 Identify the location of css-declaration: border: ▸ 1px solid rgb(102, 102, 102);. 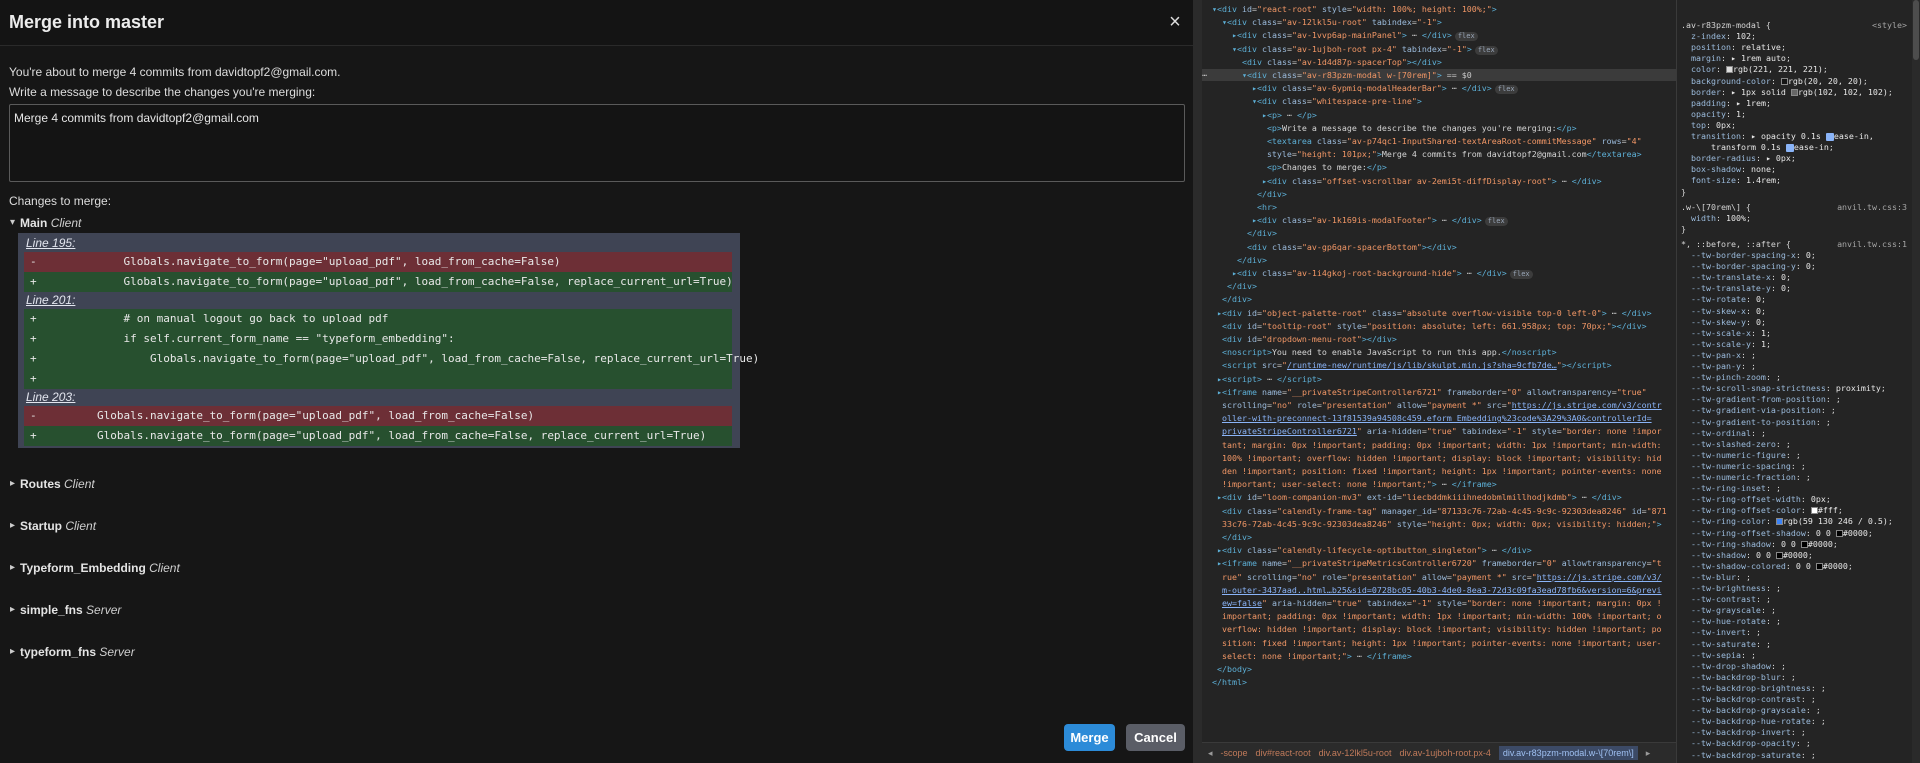
(1797, 92).